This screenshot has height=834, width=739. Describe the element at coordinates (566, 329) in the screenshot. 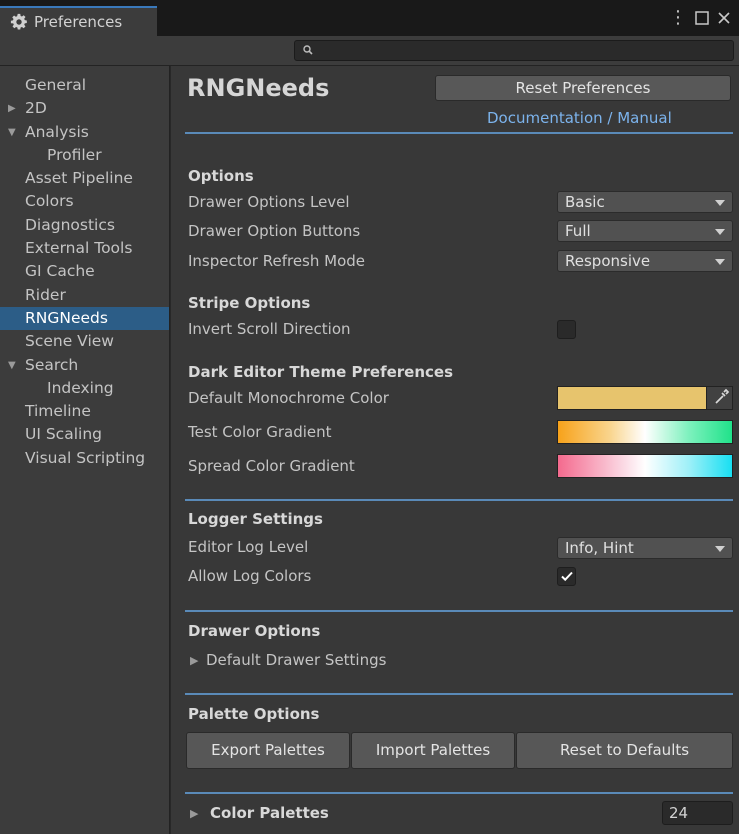

I see `invert-scroll-checkbox` at that location.